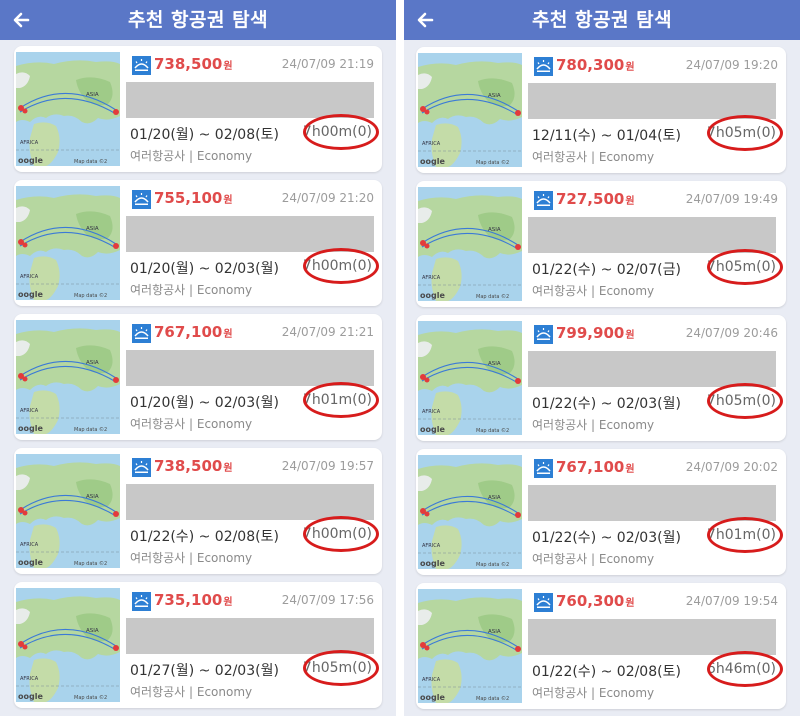 The height and width of the screenshot is (716, 800). What do you see at coordinates (606, 404) in the screenshot?
I see `travel-dates: 01/22(수) ~ 02/03(월)` at bounding box center [606, 404].